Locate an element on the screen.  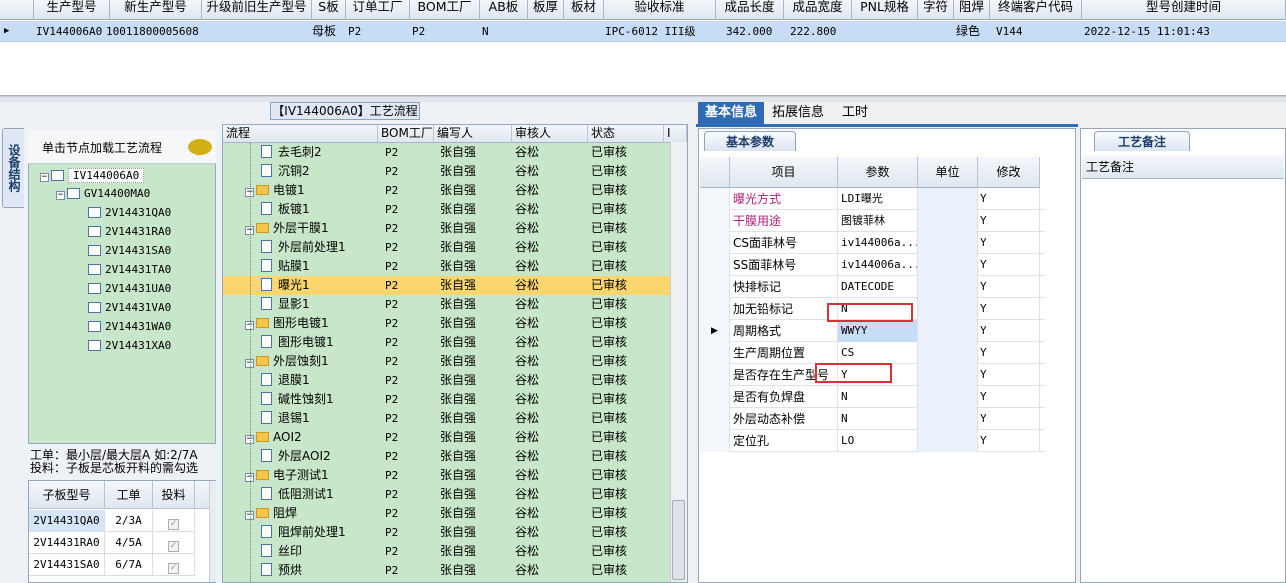
process-row: 阻焊前处理1 P2 张自强 谷松 已审核 is located at coordinates (455, 532).